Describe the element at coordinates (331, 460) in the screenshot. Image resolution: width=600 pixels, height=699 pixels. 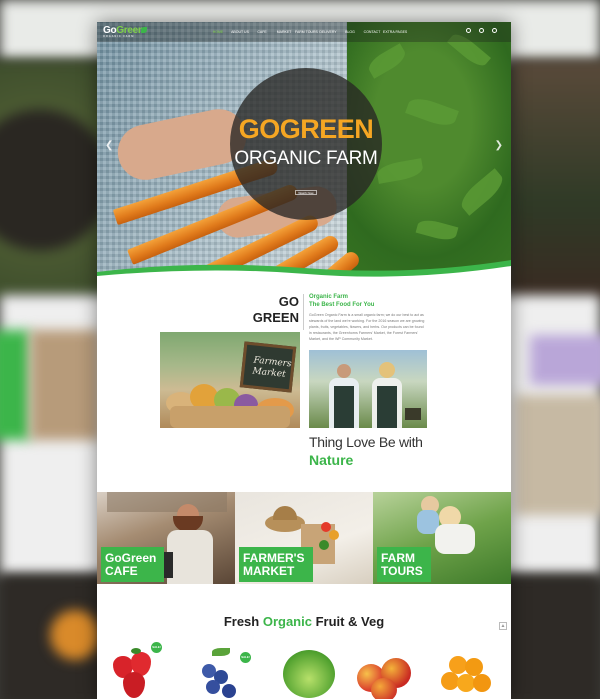
I see `tagline-line2: Nature` at that location.